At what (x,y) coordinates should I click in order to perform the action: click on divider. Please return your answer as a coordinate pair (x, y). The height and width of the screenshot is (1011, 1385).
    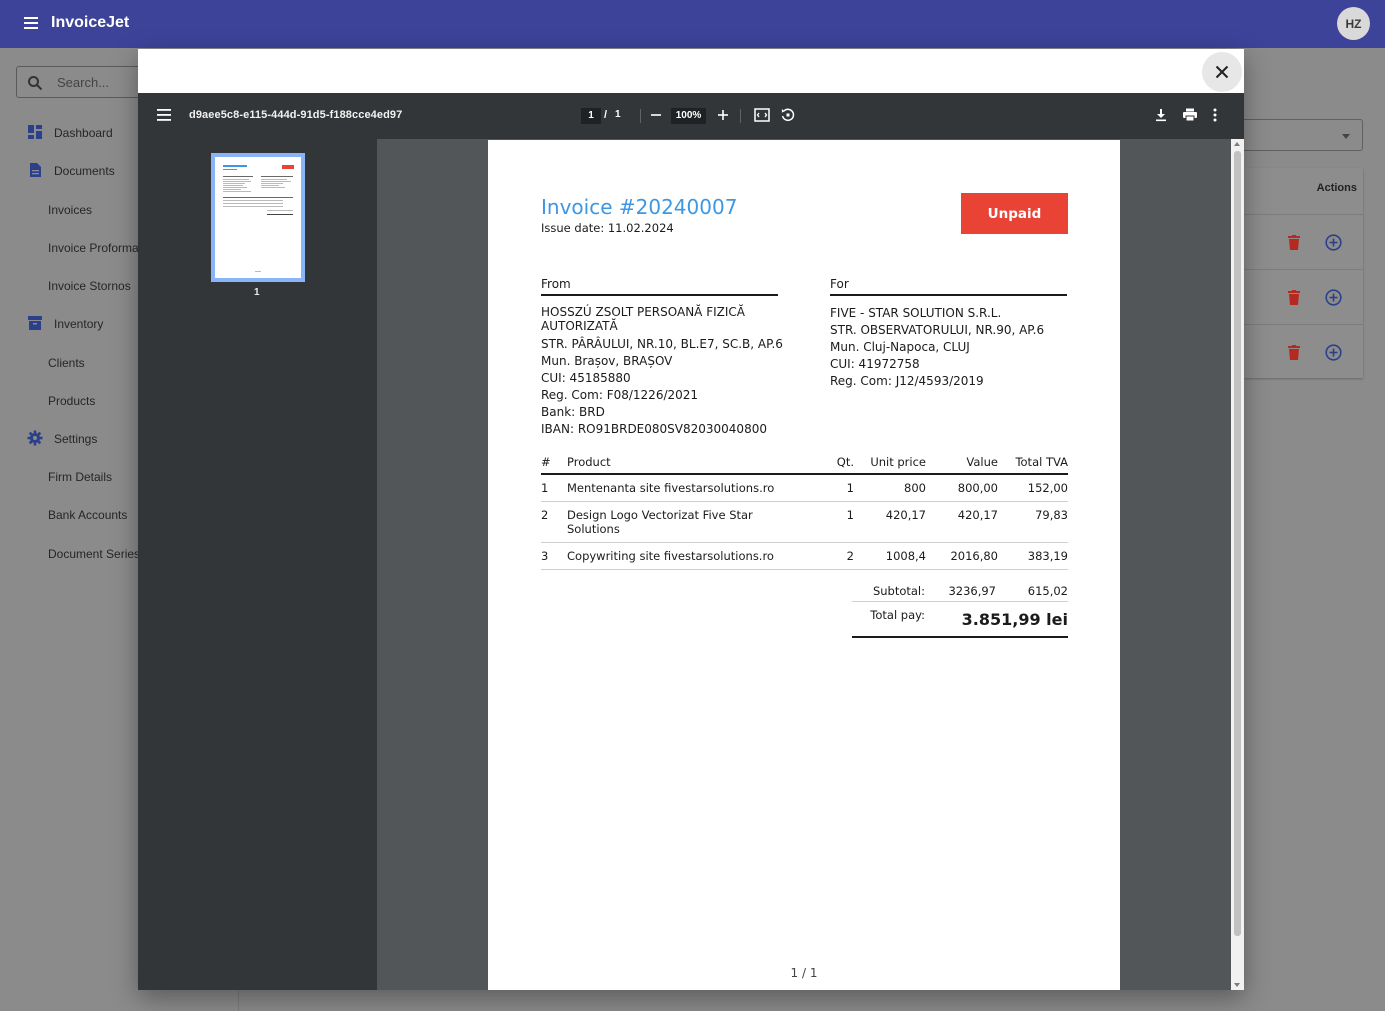
    Looking at the image, I should click on (238, 1000).